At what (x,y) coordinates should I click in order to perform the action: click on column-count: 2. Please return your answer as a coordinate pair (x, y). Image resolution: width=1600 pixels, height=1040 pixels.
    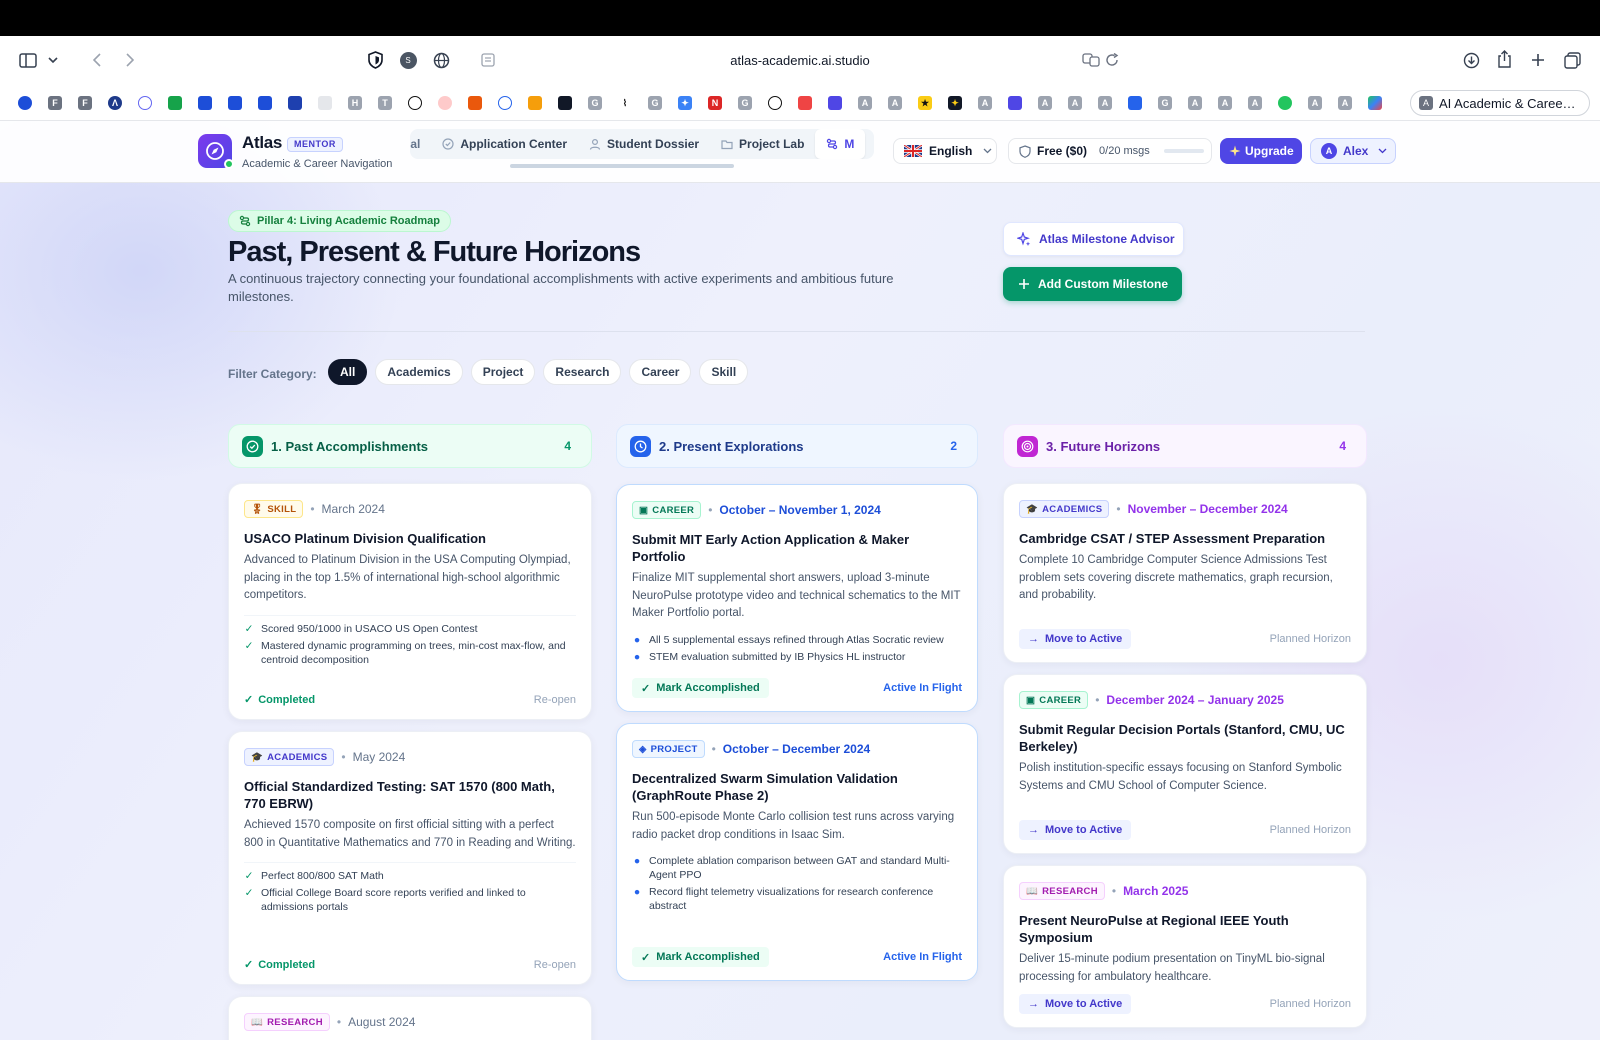
    Looking at the image, I should click on (953, 446).